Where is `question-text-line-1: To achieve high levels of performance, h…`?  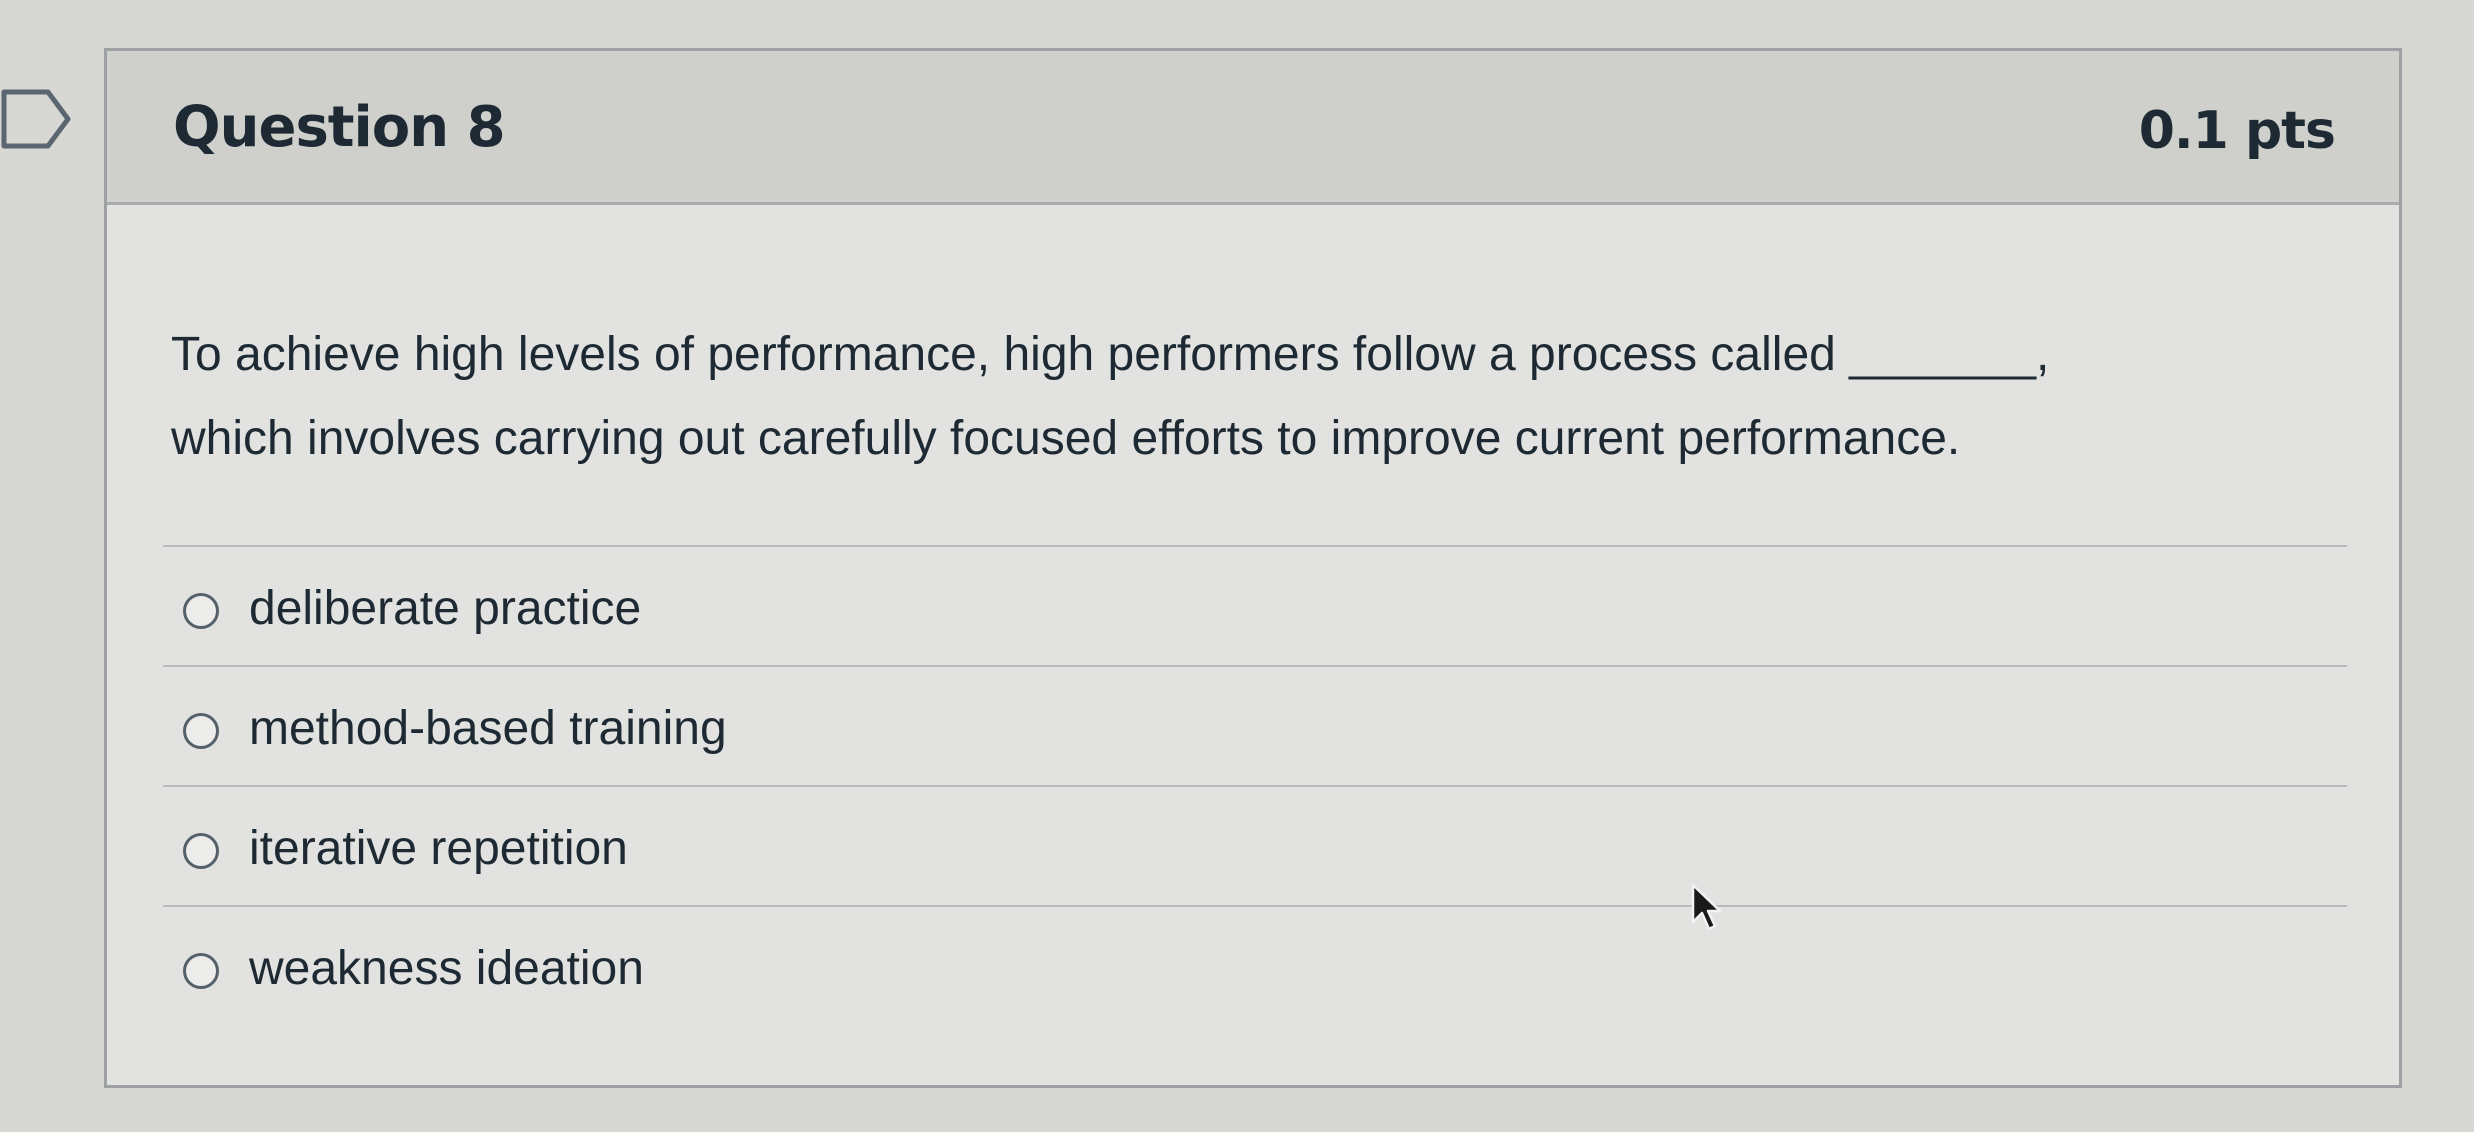 question-text-line-1: To achieve high levels of performance, h… is located at coordinates (1110, 354).